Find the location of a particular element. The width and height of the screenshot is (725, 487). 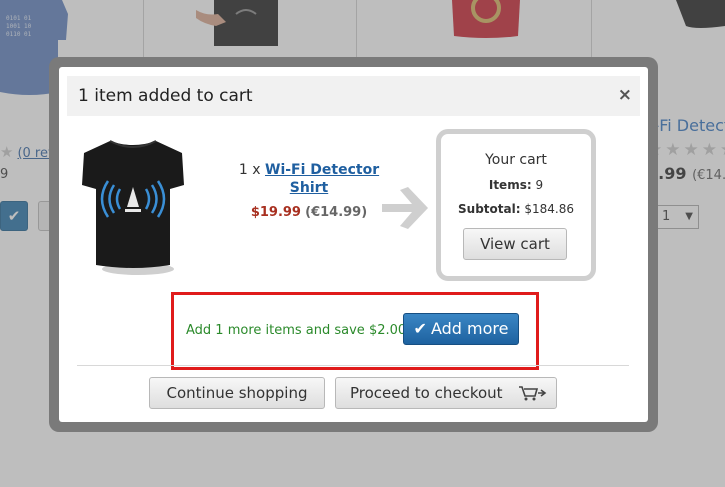

view-cart-button: View cart is located at coordinates (515, 244).